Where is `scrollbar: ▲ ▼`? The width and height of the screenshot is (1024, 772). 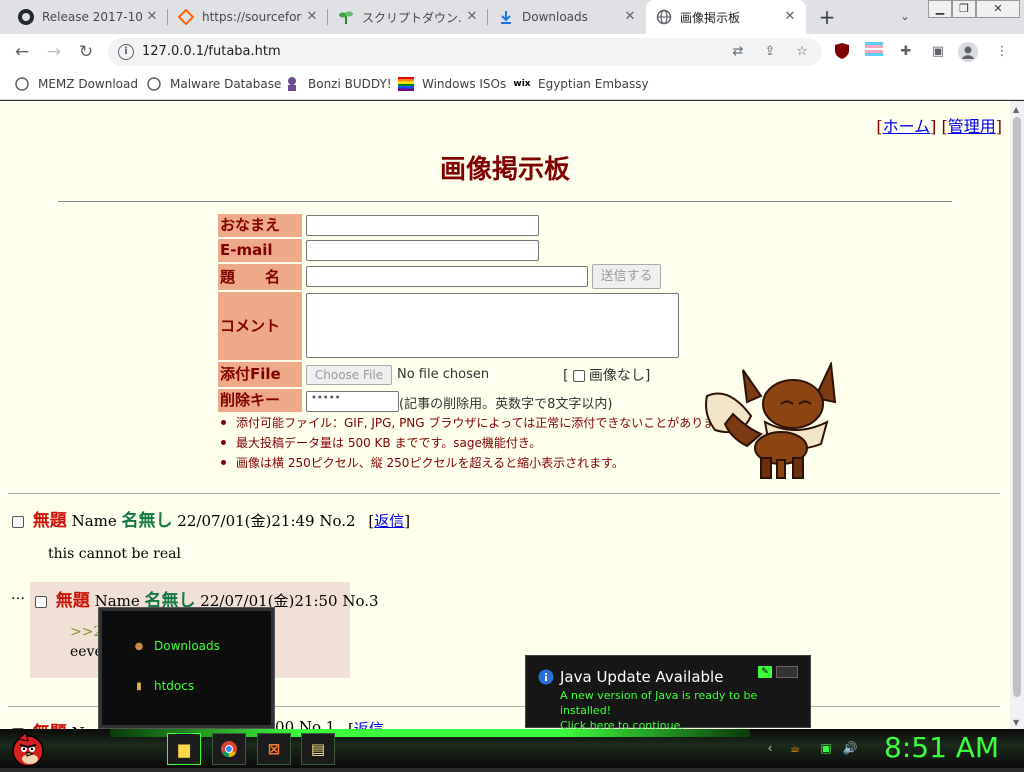
scrollbar: ▲ ▼ is located at coordinates (1017, 415).